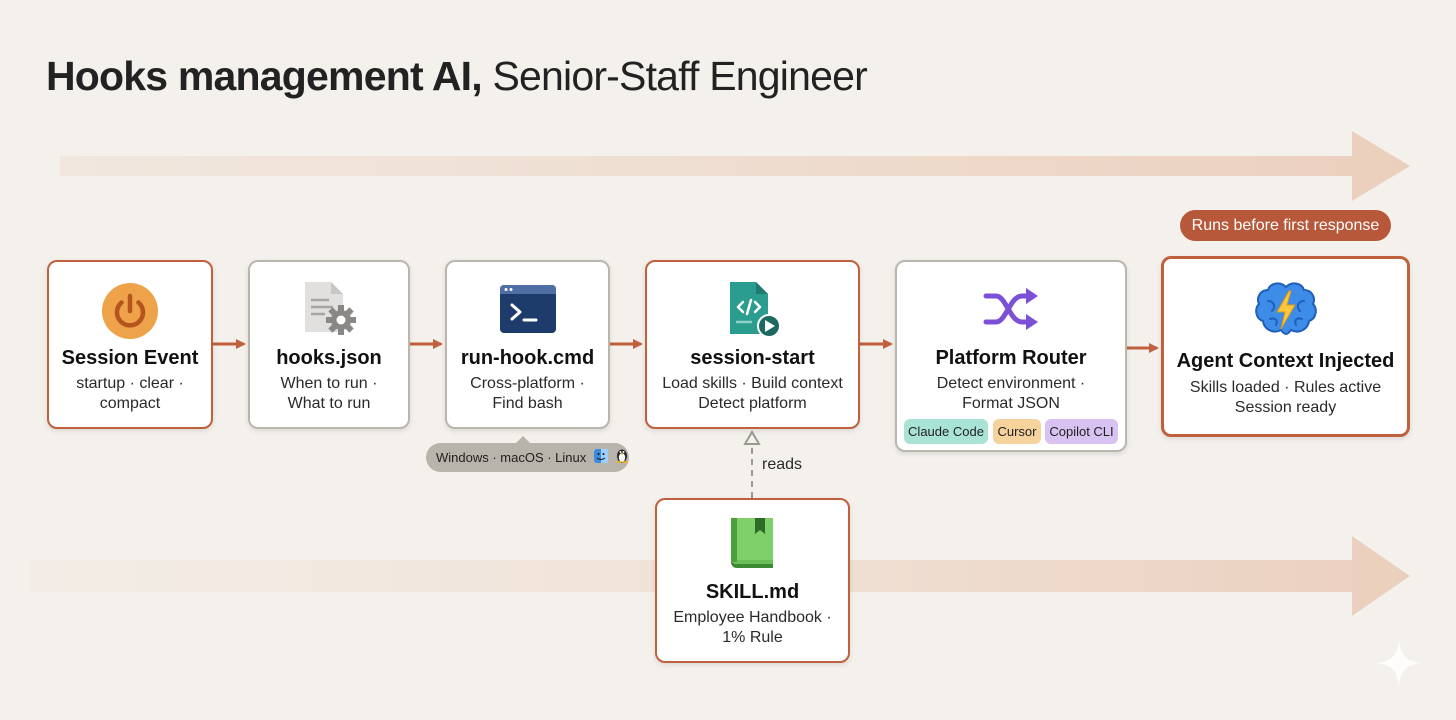  Describe the element at coordinates (329, 383) in the screenshot. I see `node-subtitle-line1: When to run ·` at that location.